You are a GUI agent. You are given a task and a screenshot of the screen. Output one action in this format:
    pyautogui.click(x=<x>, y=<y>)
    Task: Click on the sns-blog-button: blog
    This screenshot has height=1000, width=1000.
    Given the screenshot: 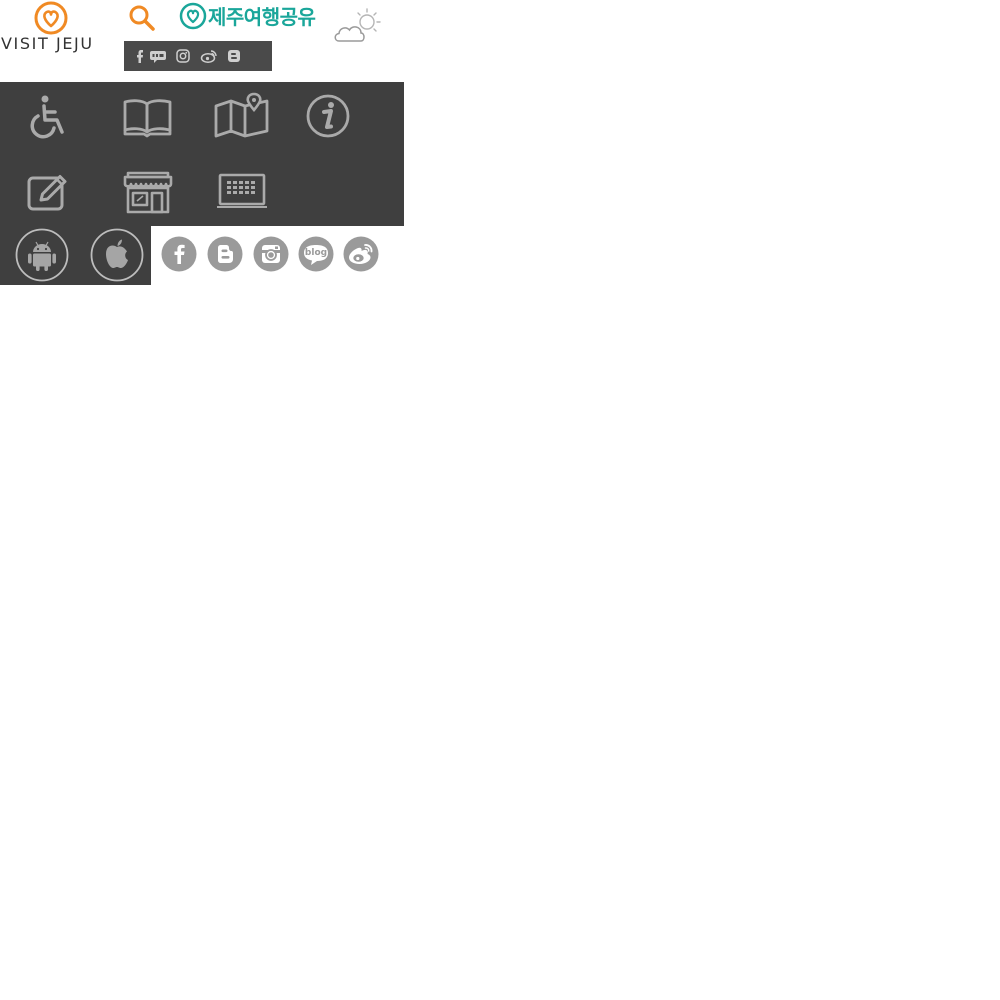 What is the action you would take?
    pyautogui.click(x=316, y=254)
    